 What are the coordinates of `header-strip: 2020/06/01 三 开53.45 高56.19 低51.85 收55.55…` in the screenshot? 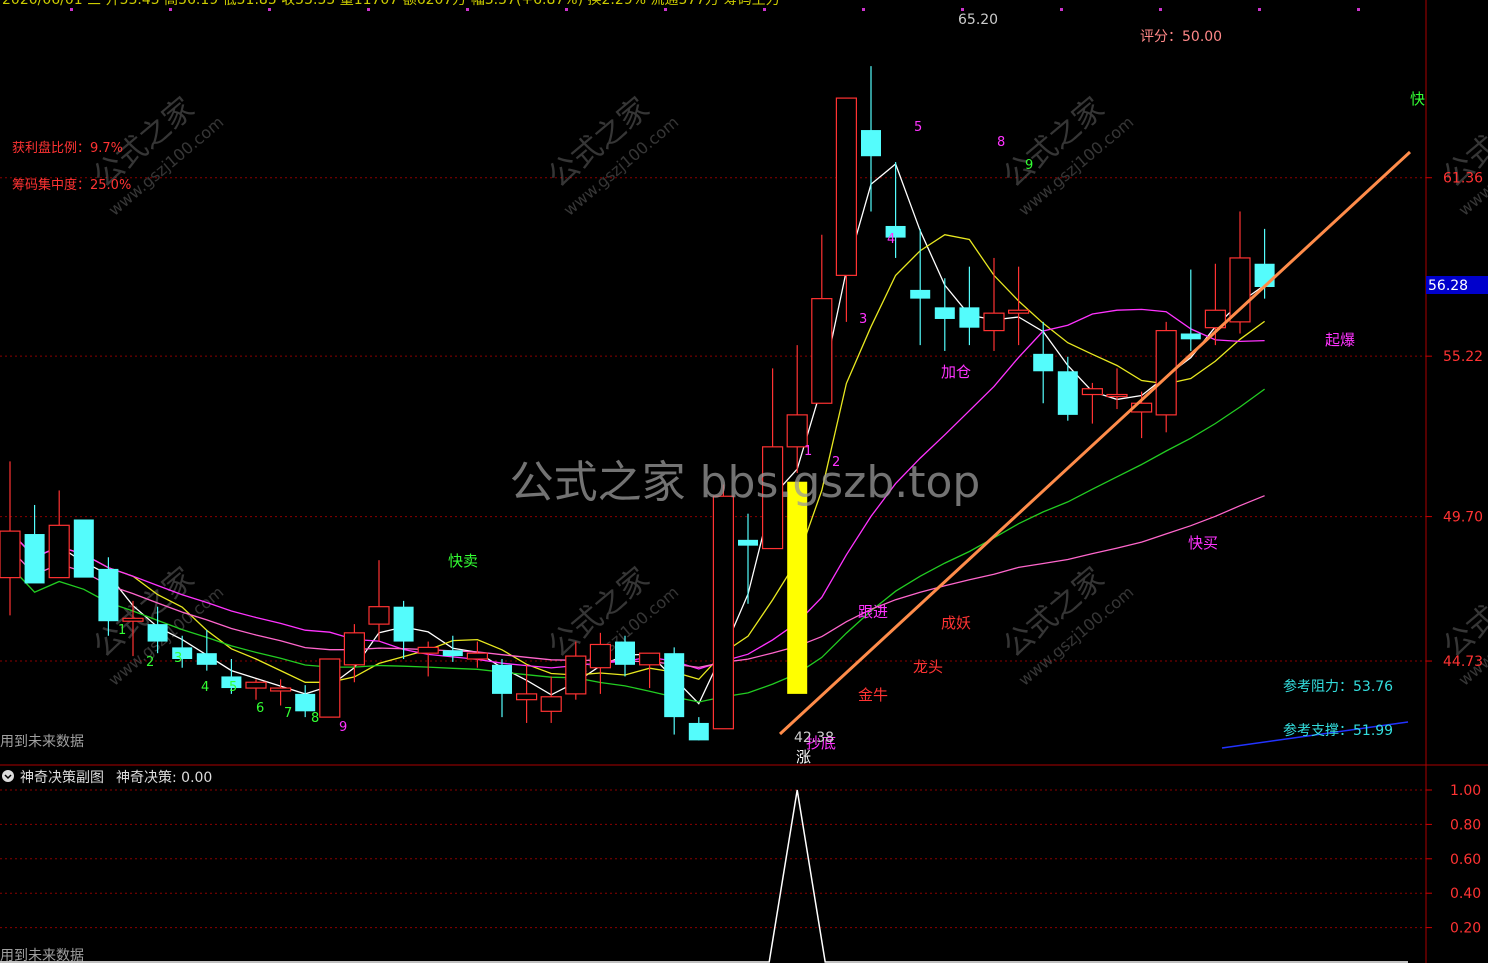 It's located at (391, 4).